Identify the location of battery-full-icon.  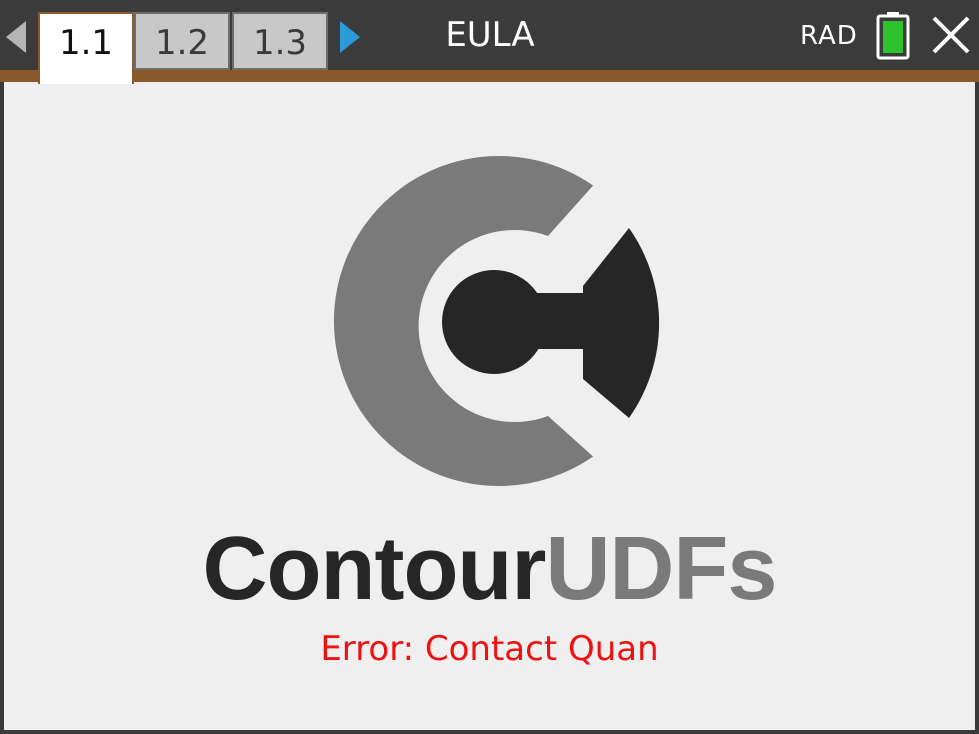
(893, 36).